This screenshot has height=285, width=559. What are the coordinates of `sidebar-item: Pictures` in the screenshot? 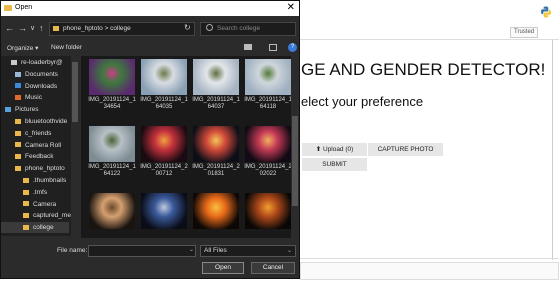 It's located at (21, 109).